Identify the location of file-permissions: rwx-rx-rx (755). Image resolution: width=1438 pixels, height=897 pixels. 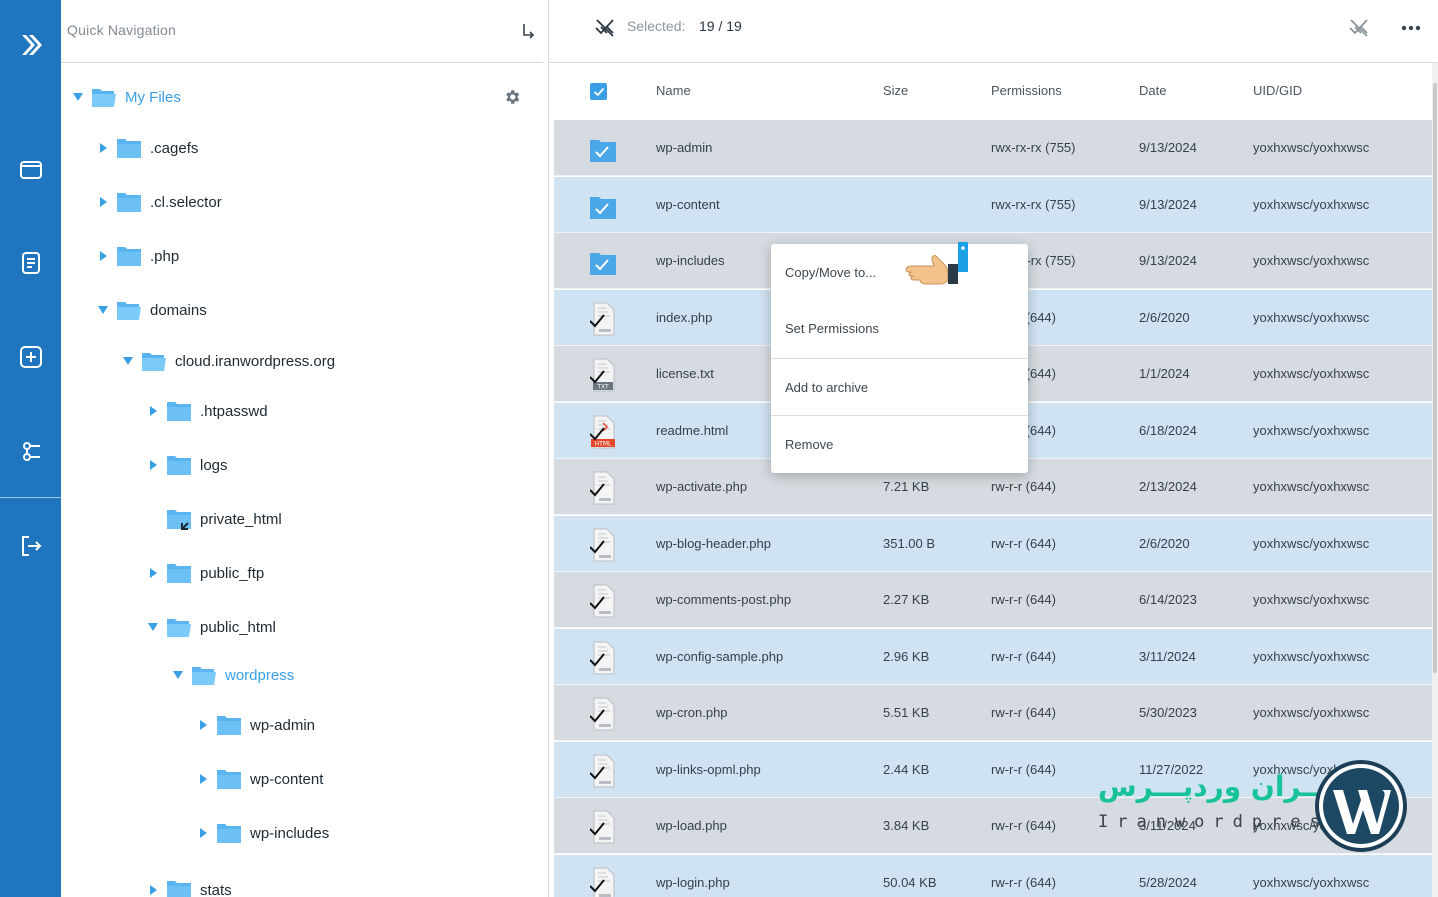
(1033, 204).